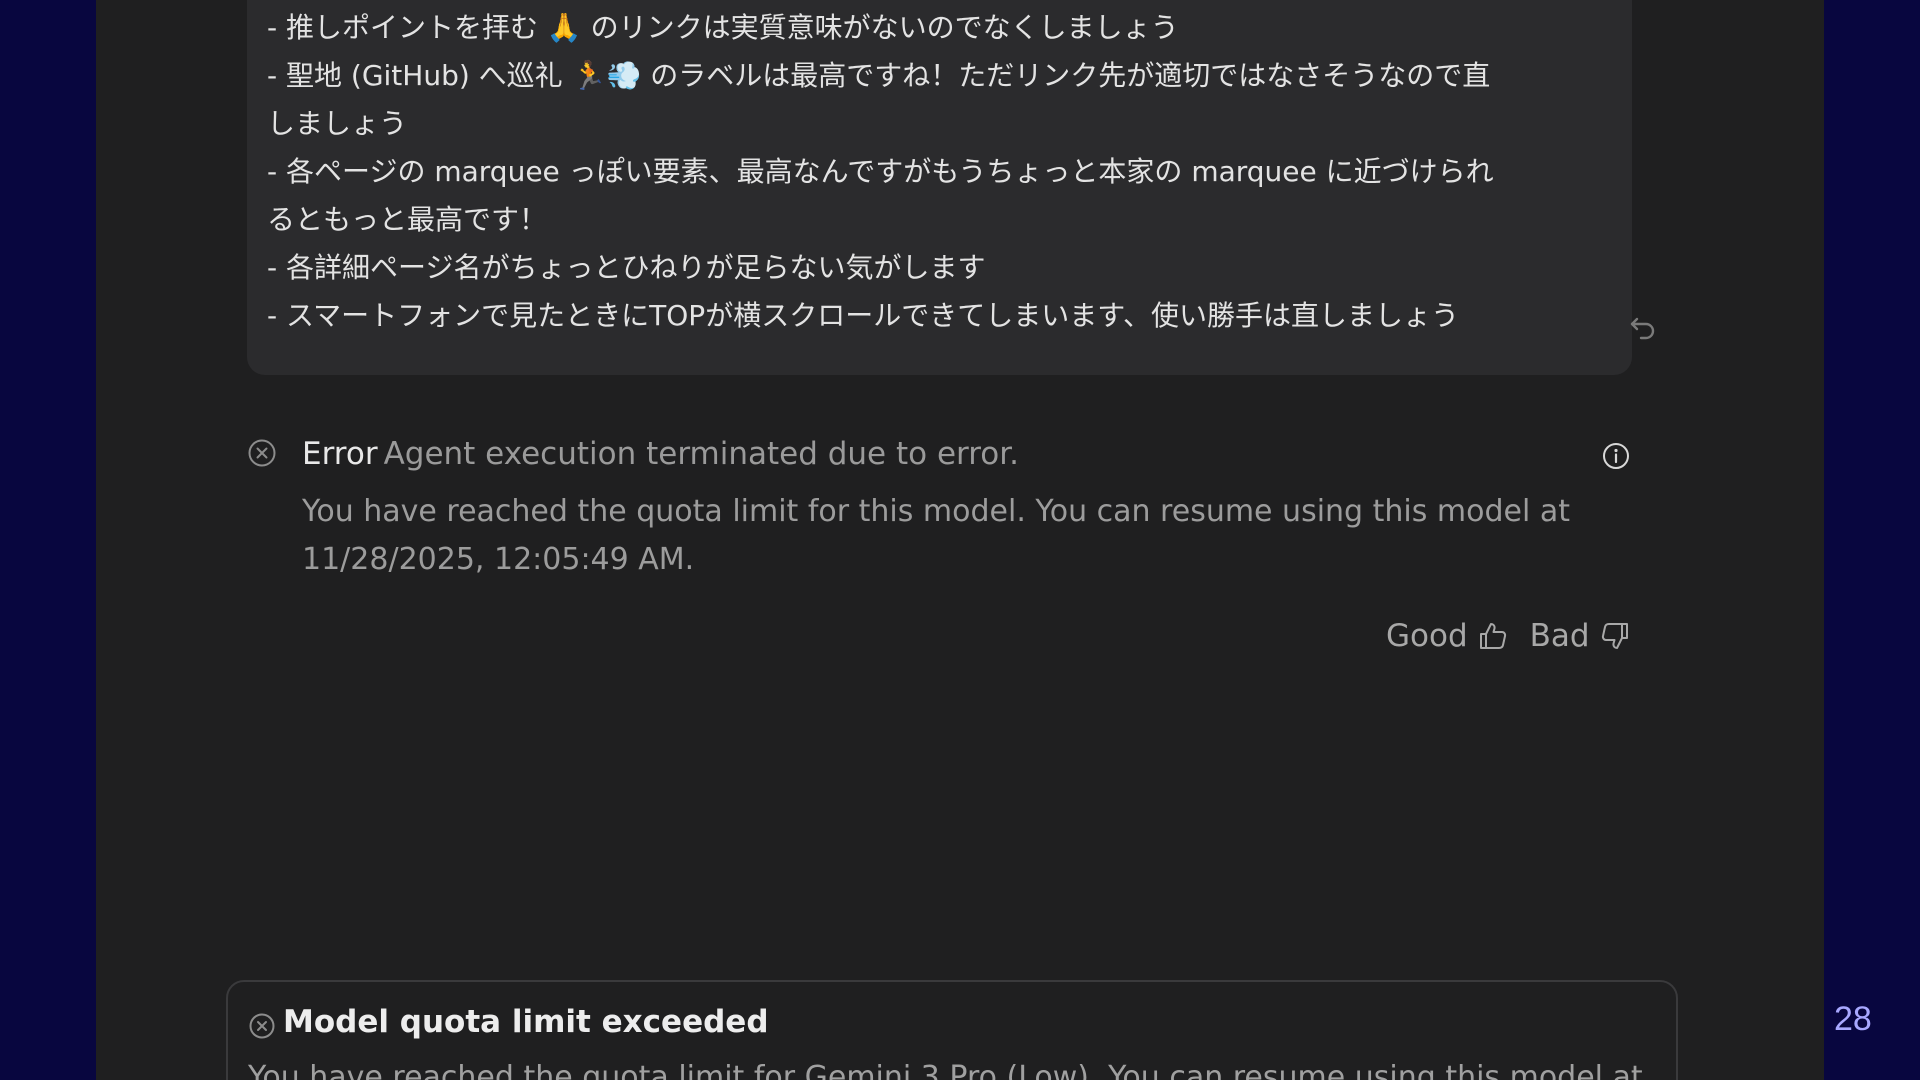 The image size is (1920, 1080). What do you see at coordinates (407, 219) in the screenshot?
I see `user-message-line: るともっと最高です！` at bounding box center [407, 219].